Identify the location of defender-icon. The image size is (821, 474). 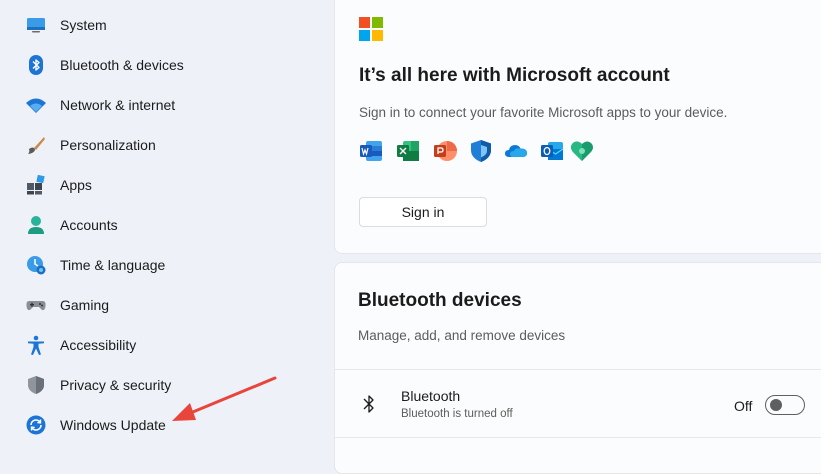
(481, 151).